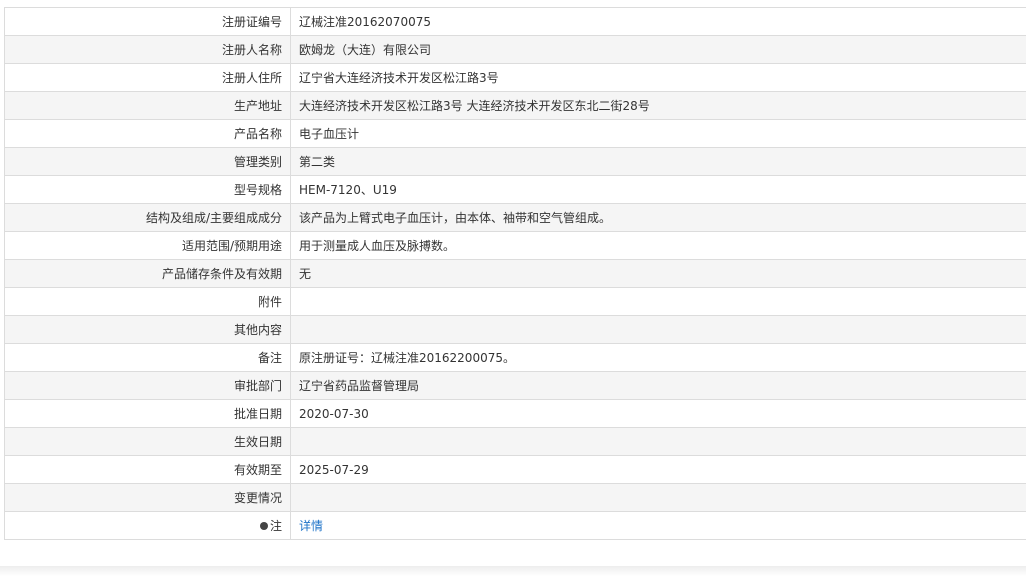 This screenshot has height=585, width=1026. What do you see at coordinates (658, 189) in the screenshot?
I see `value-model-spec: HEM-7120、U19` at bounding box center [658, 189].